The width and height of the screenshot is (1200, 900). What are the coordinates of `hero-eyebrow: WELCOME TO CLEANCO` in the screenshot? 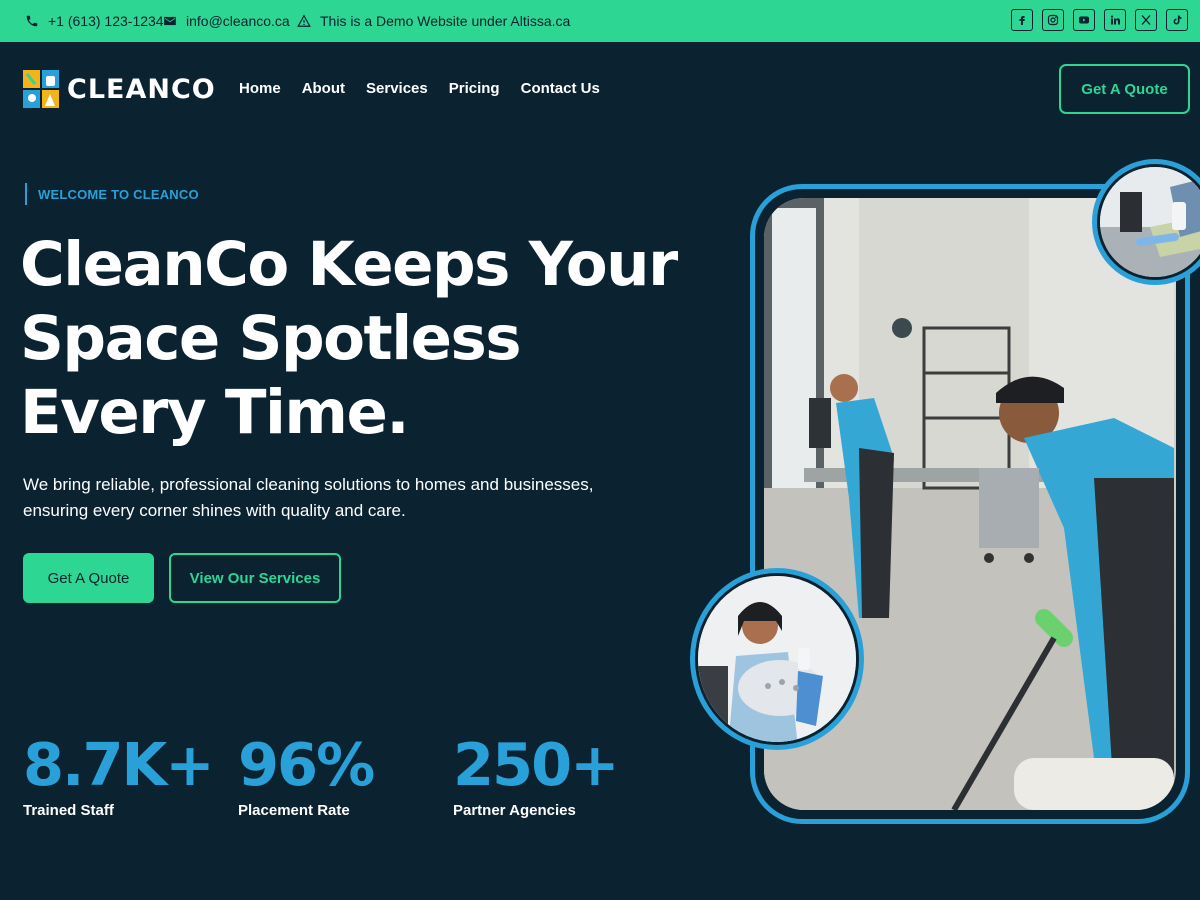 It's located at (112, 194).